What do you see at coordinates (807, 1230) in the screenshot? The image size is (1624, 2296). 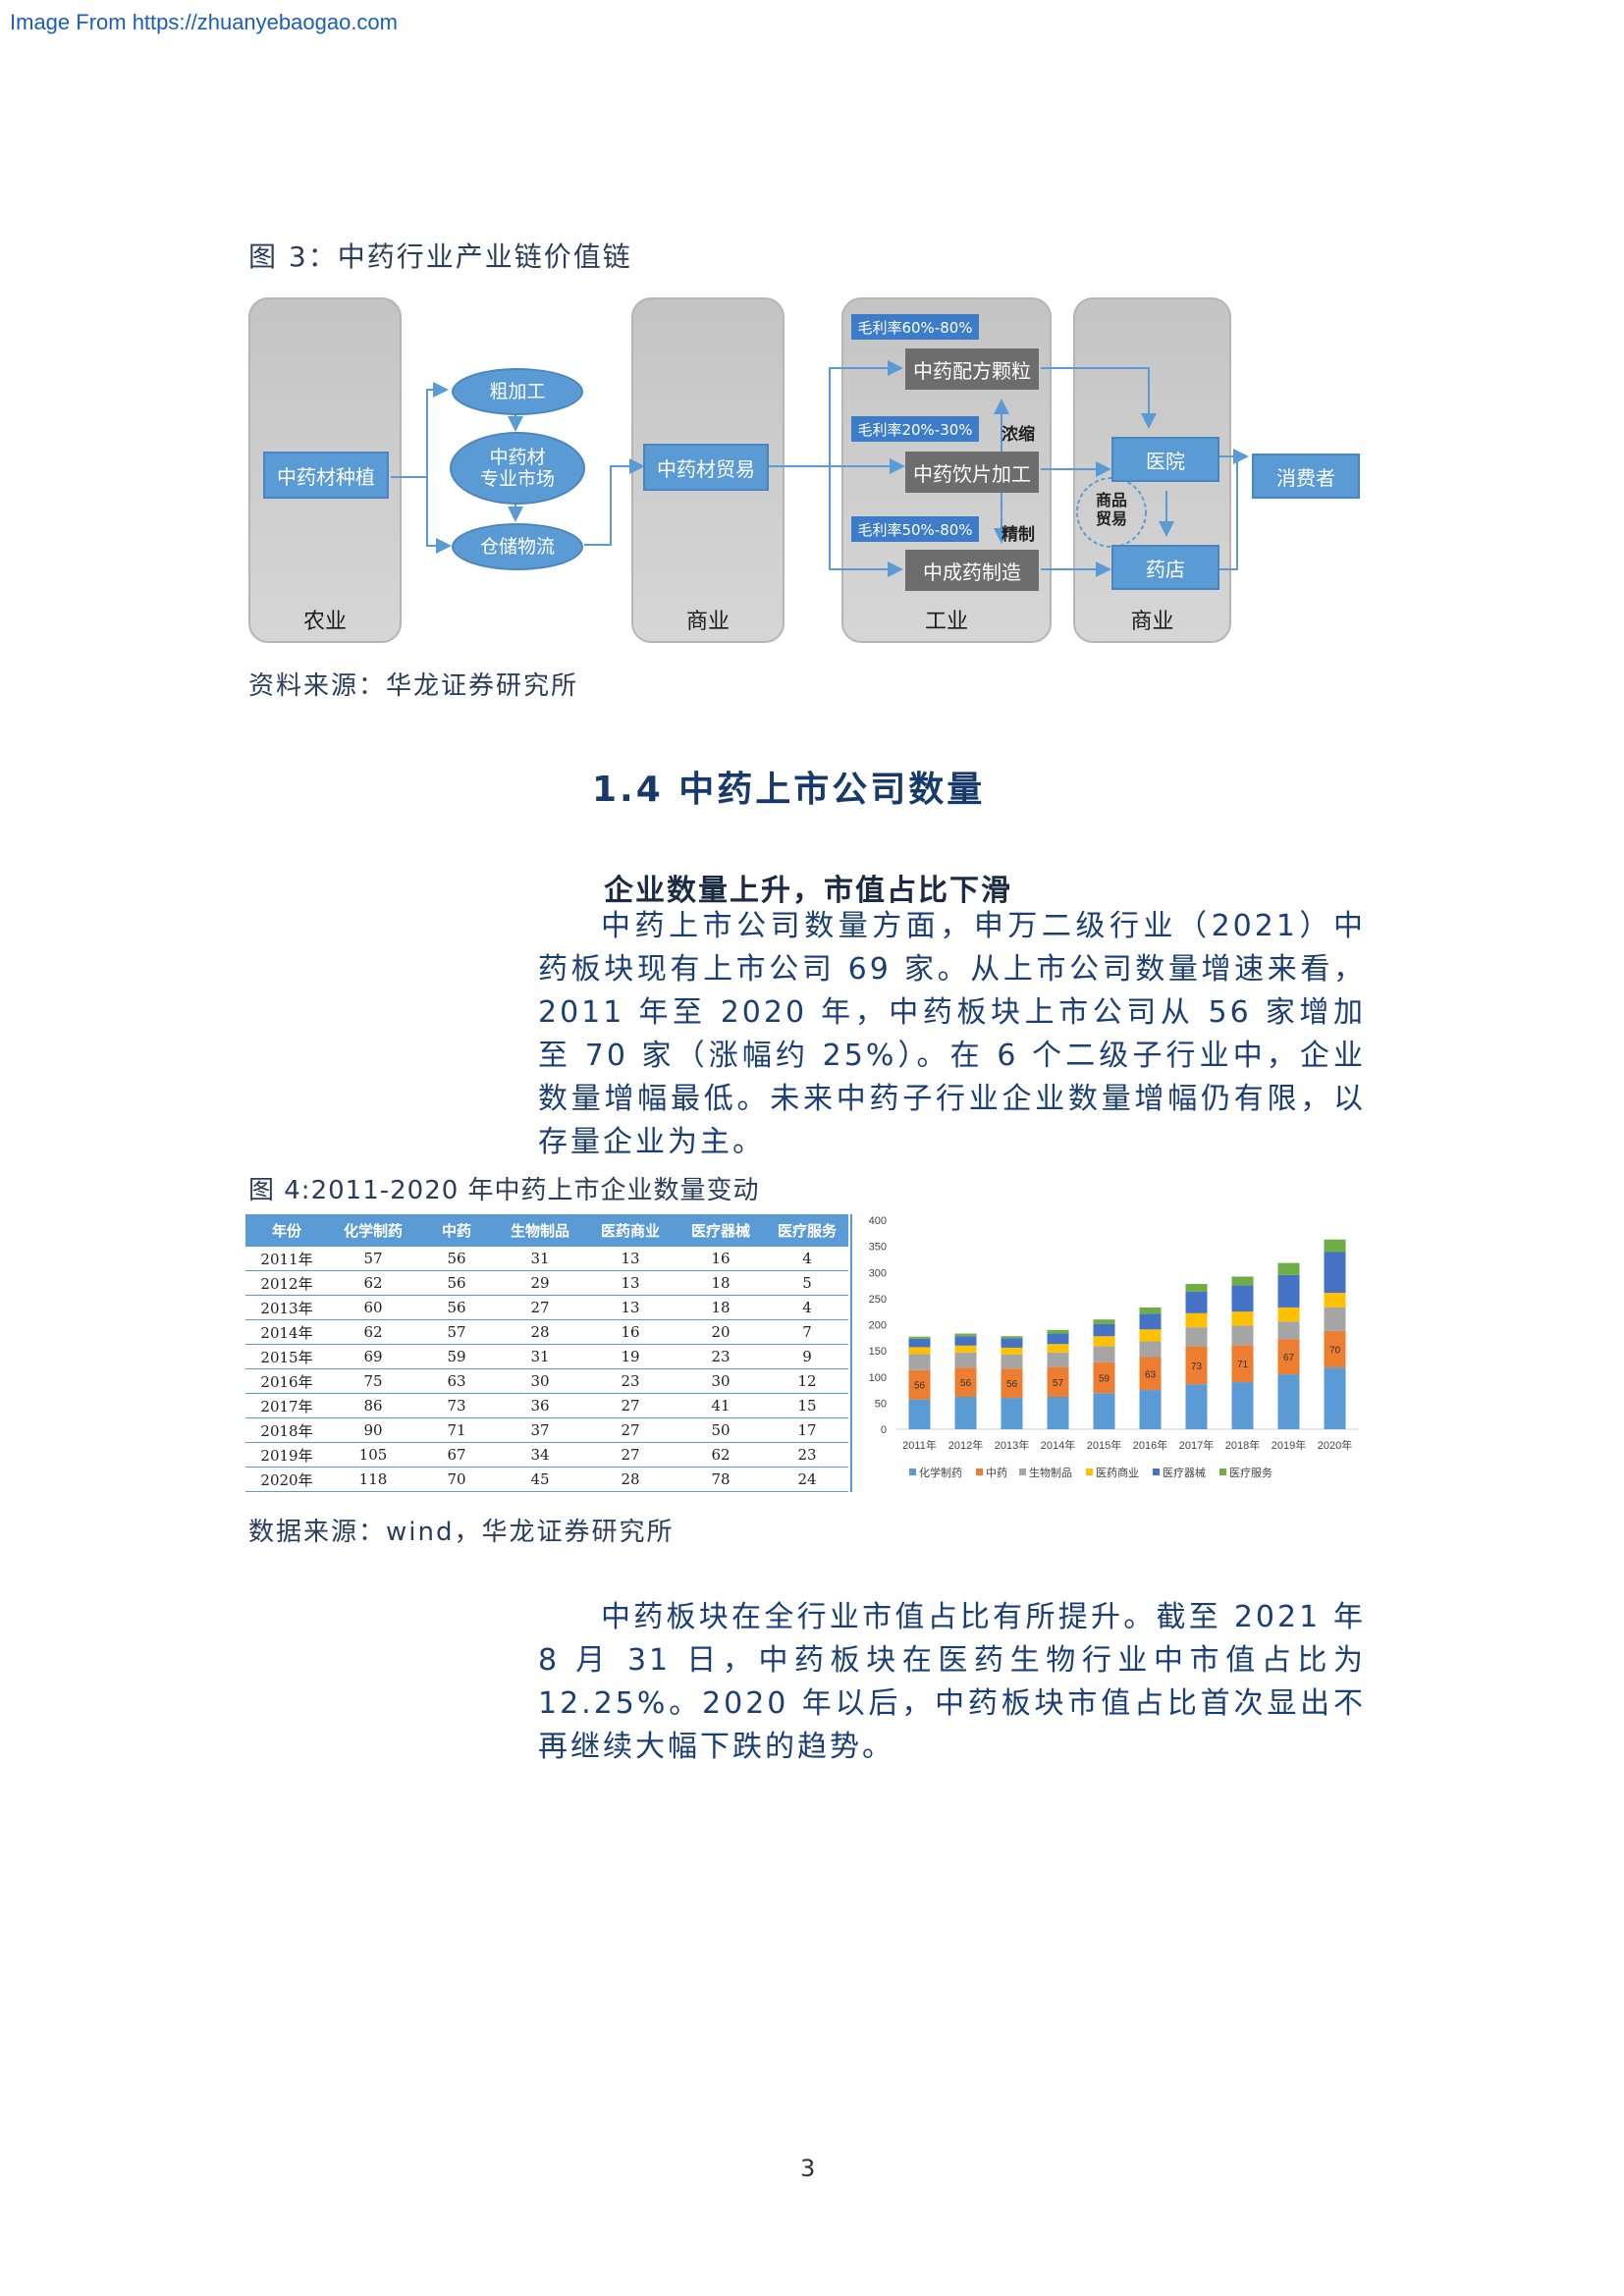 I see `table-header: 医疗服务` at bounding box center [807, 1230].